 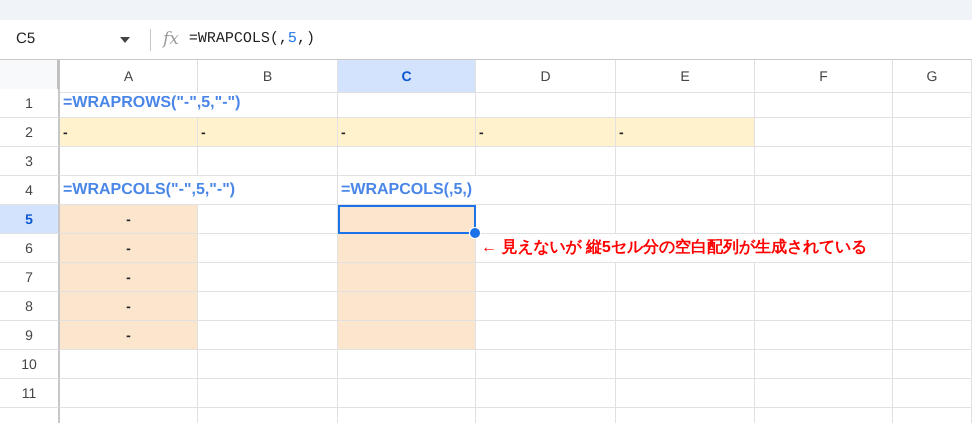 What do you see at coordinates (824, 76) in the screenshot?
I see `column-header: F` at bounding box center [824, 76].